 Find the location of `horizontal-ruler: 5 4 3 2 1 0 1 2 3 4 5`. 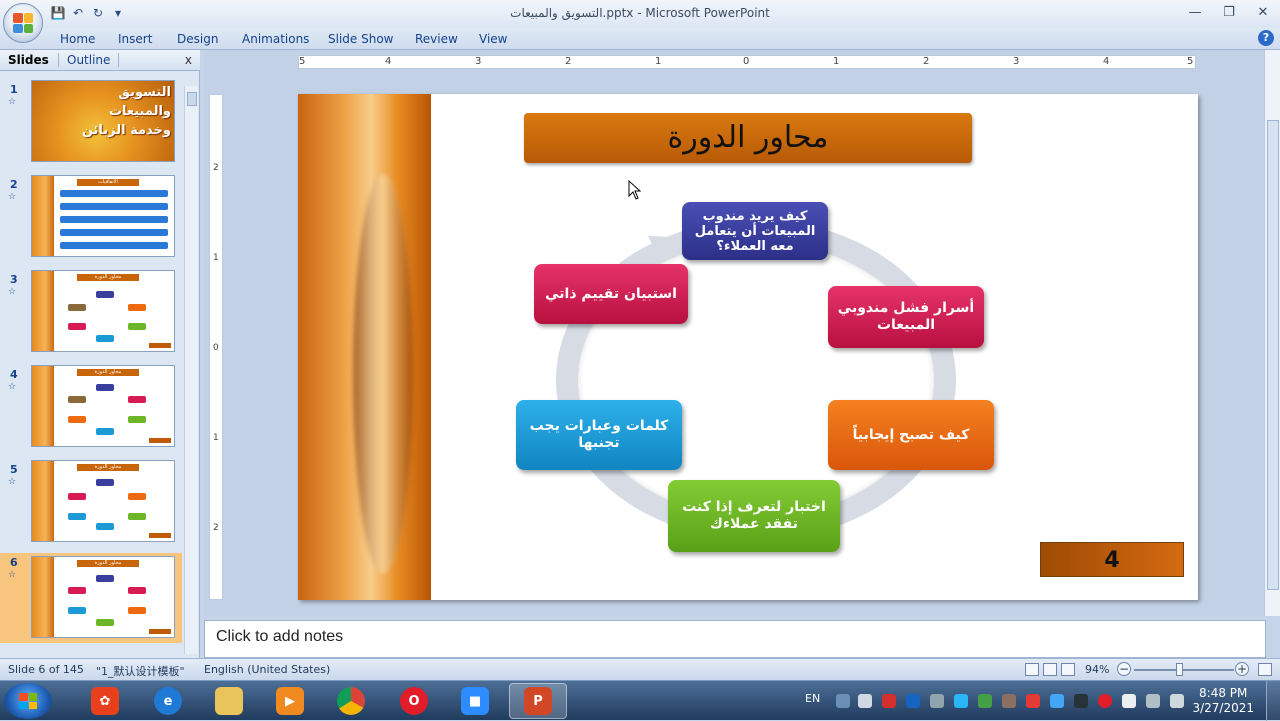

horizontal-ruler: 5 4 3 2 1 0 1 2 3 4 5 is located at coordinates (747, 62).